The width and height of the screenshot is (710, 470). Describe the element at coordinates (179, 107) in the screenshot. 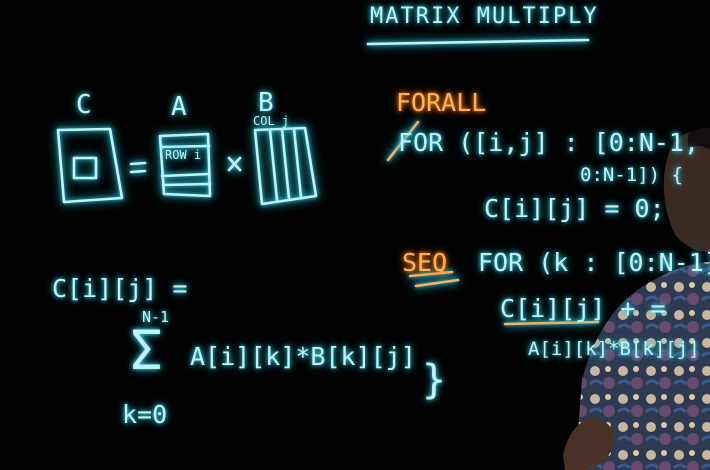

I see `label-a: A` at that location.